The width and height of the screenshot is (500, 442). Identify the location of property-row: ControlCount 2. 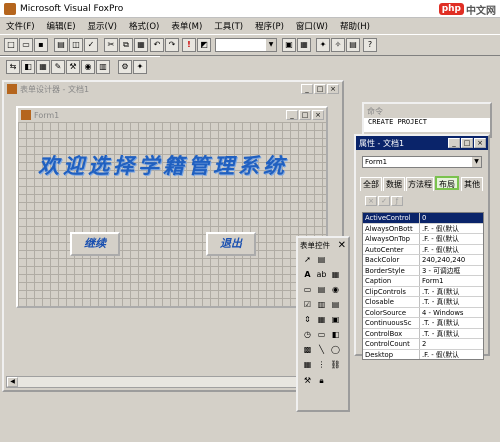
(423, 344).